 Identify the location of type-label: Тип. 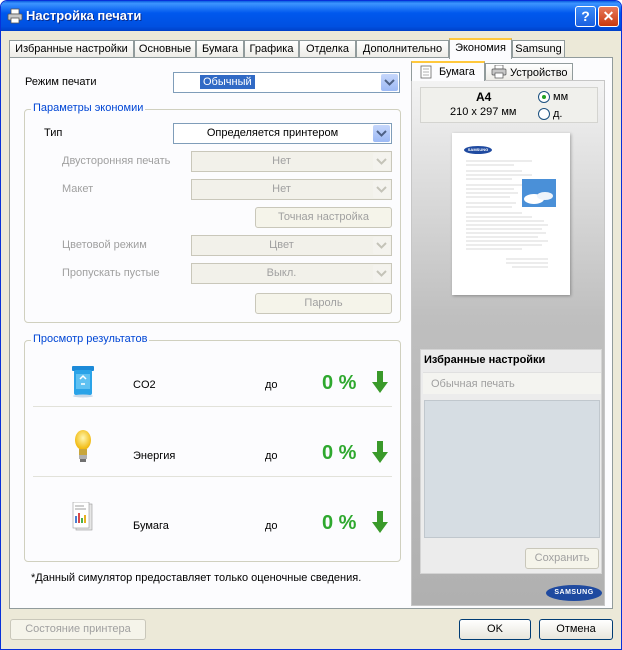
(53, 133).